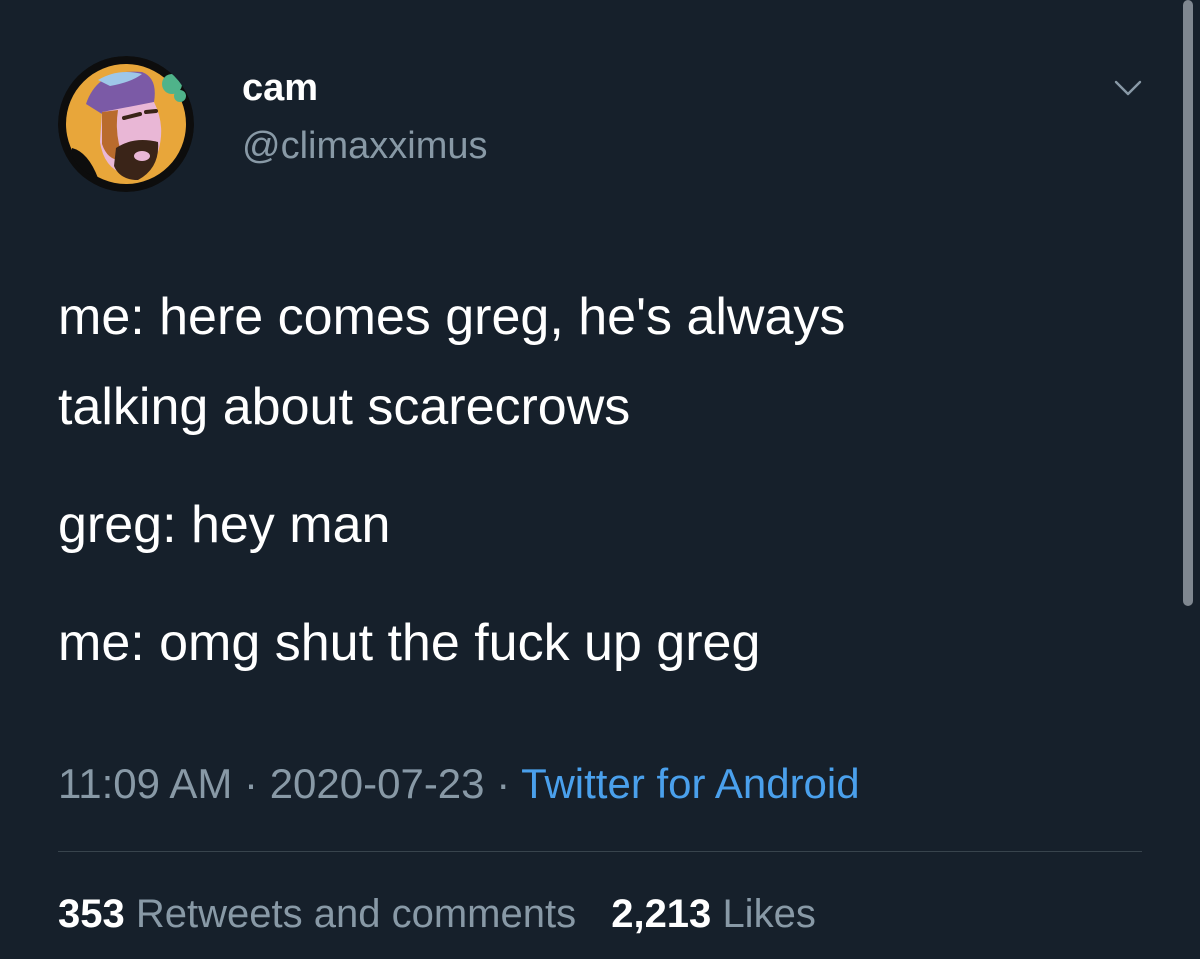 This screenshot has height=959, width=1200. Describe the element at coordinates (377, 783) in the screenshot. I see `tweet-date: 2020-07-23` at that location.